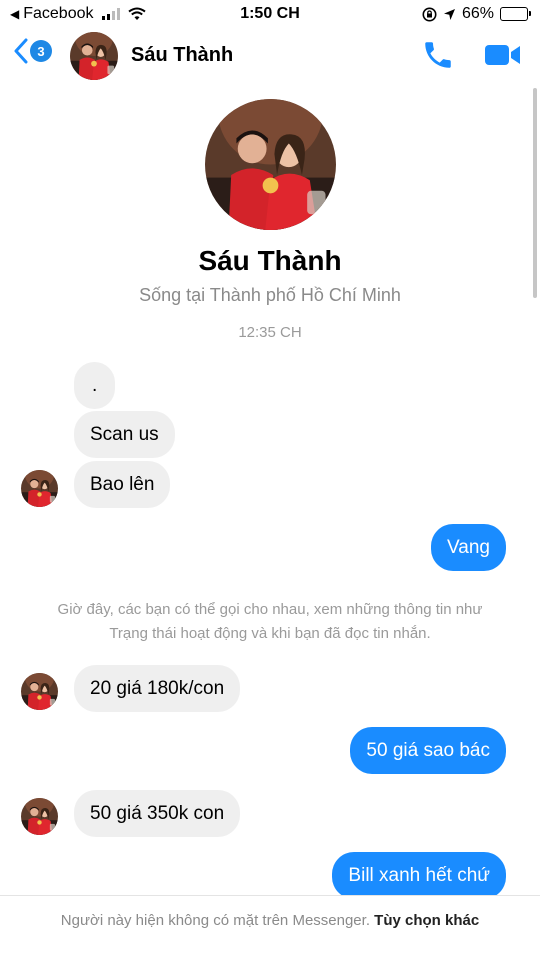 This screenshot has width=540, height=960. What do you see at coordinates (419, 875) in the screenshot?
I see `message-outgoing: Bill xanh hết chứ` at bounding box center [419, 875].